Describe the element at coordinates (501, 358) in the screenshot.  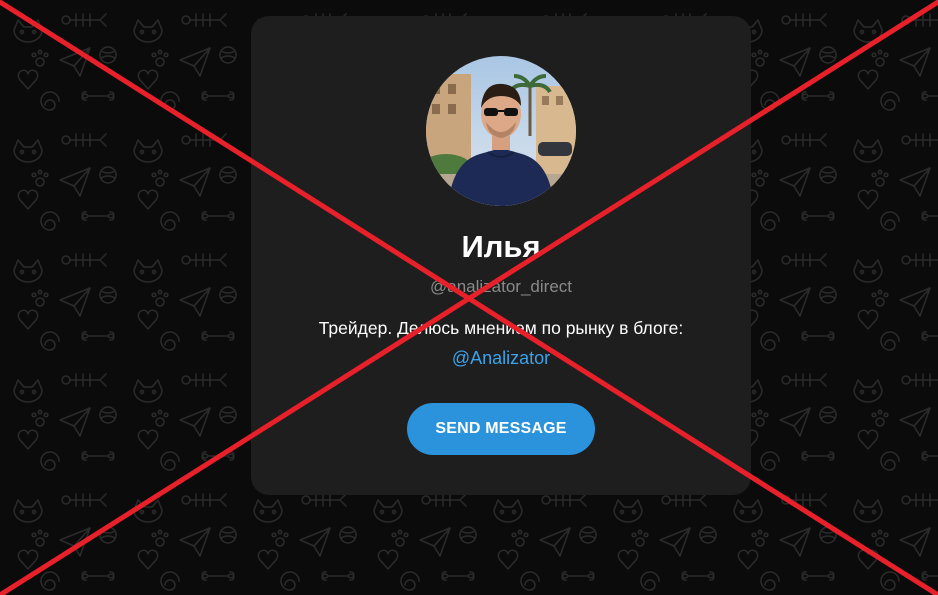
I see `bio-channel-link: @Analizator` at that location.